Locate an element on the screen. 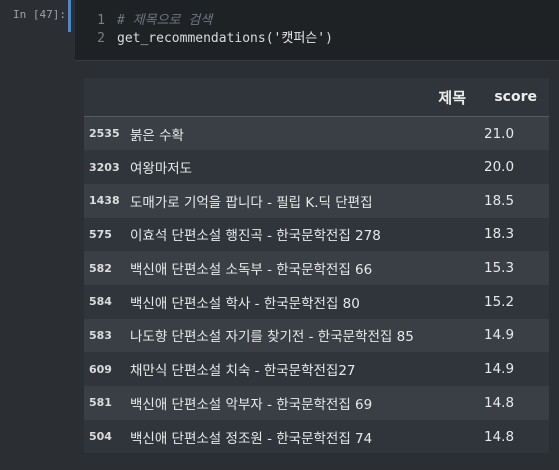 Image resolution: width=559 pixels, height=470 pixels. header-score: score is located at coordinates (513, 97).